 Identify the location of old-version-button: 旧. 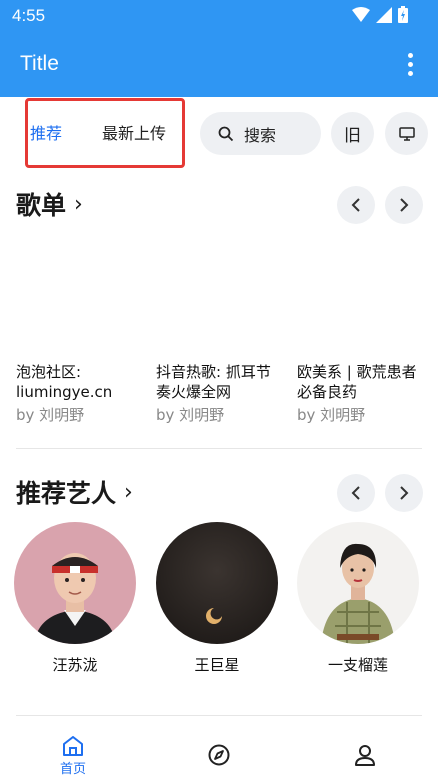
(352, 133).